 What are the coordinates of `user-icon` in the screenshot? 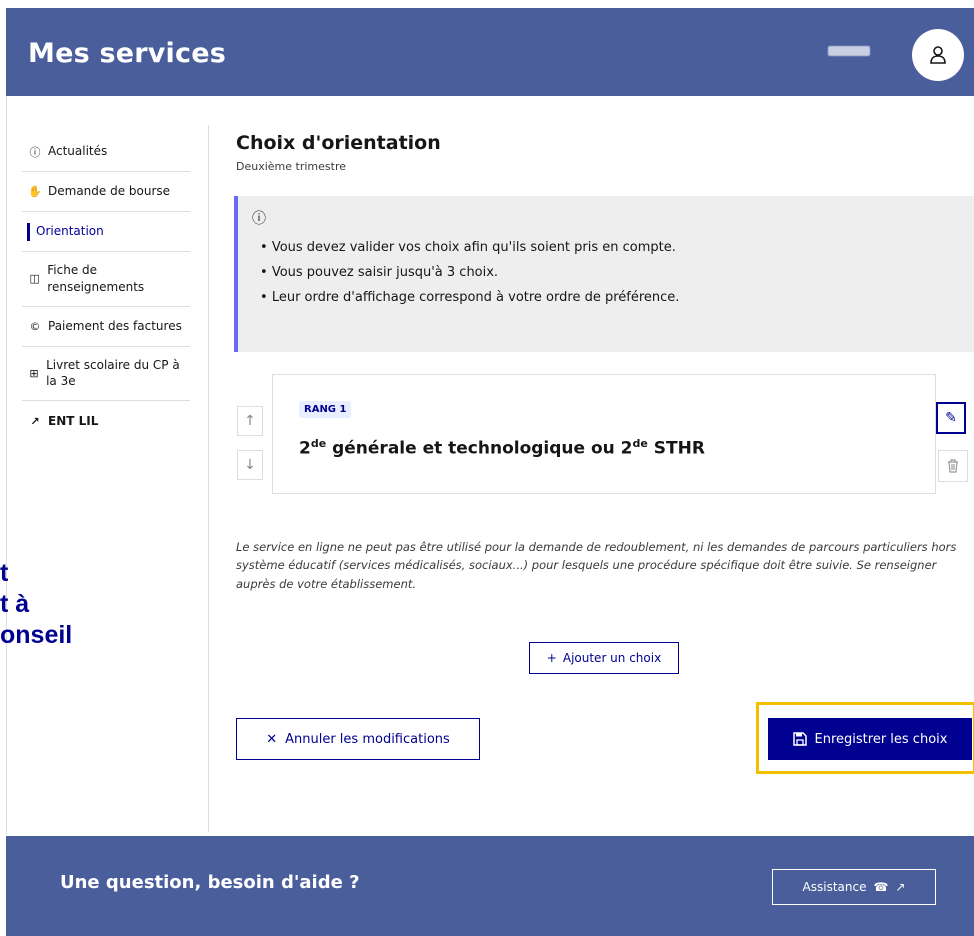 It's located at (938, 55).